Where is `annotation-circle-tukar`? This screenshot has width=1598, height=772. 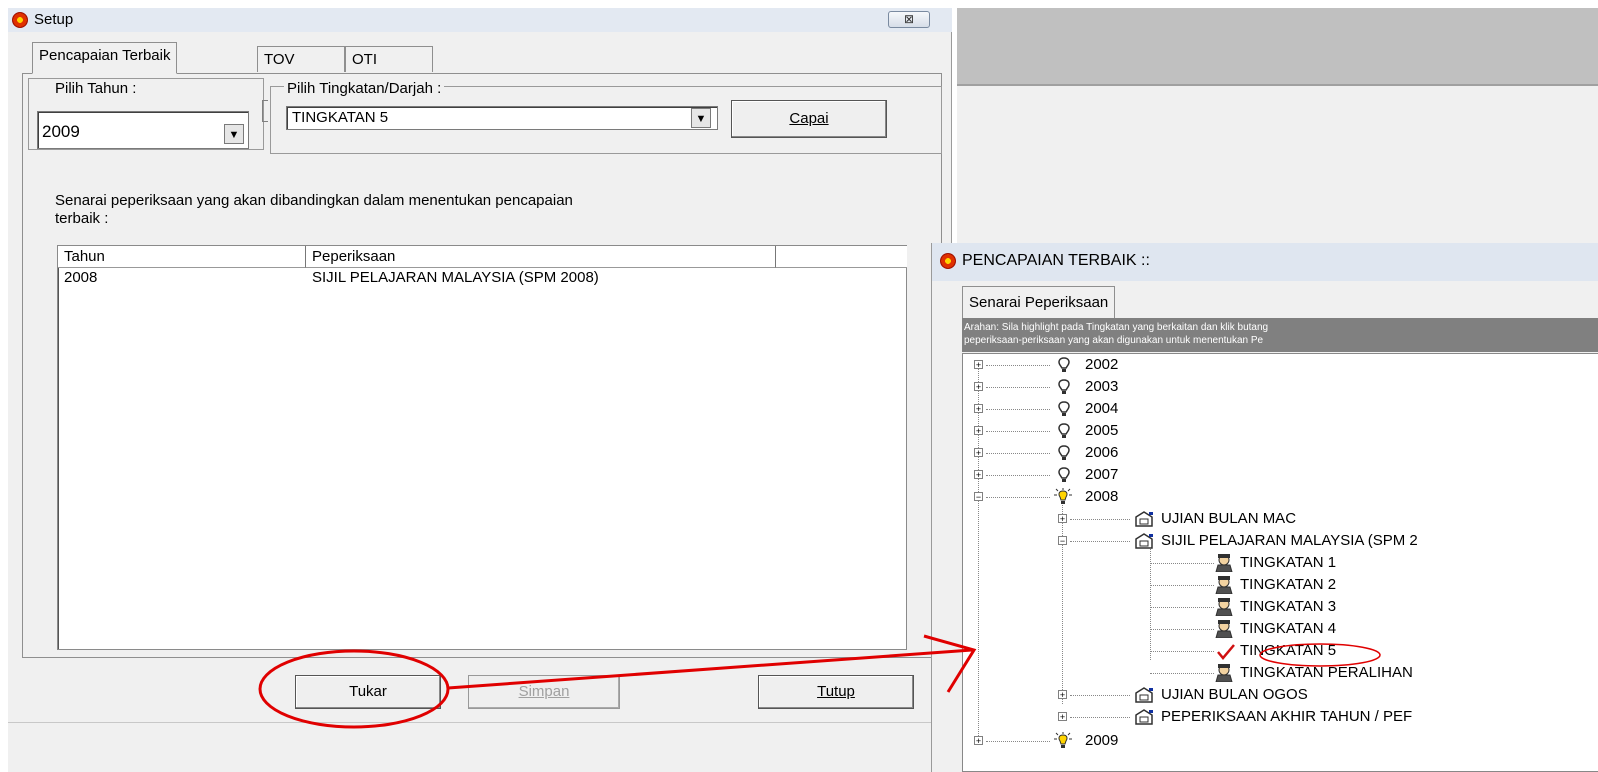 annotation-circle-tukar is located at coordinates (354, 689).